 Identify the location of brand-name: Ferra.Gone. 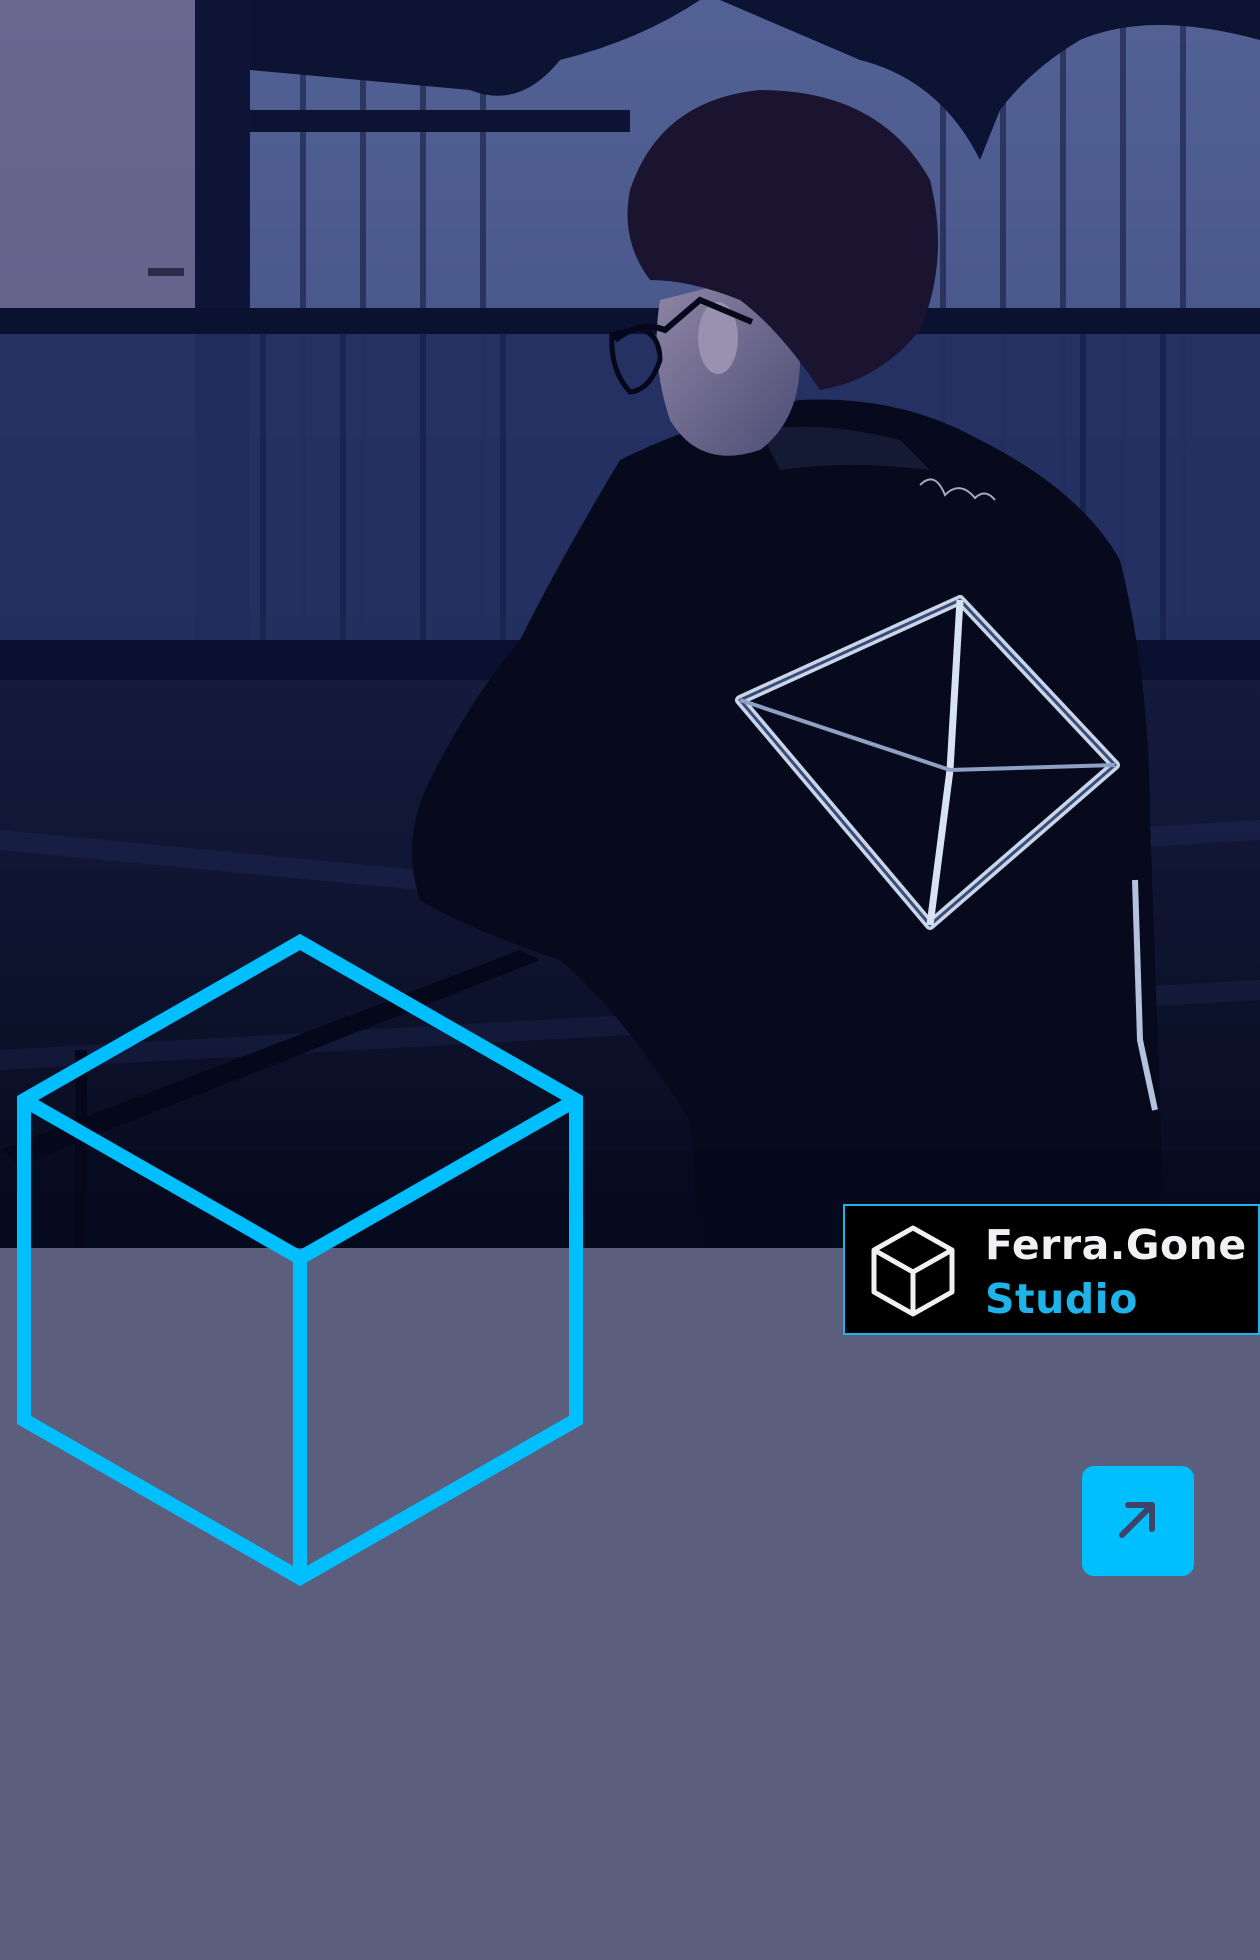
(1116, 1245).